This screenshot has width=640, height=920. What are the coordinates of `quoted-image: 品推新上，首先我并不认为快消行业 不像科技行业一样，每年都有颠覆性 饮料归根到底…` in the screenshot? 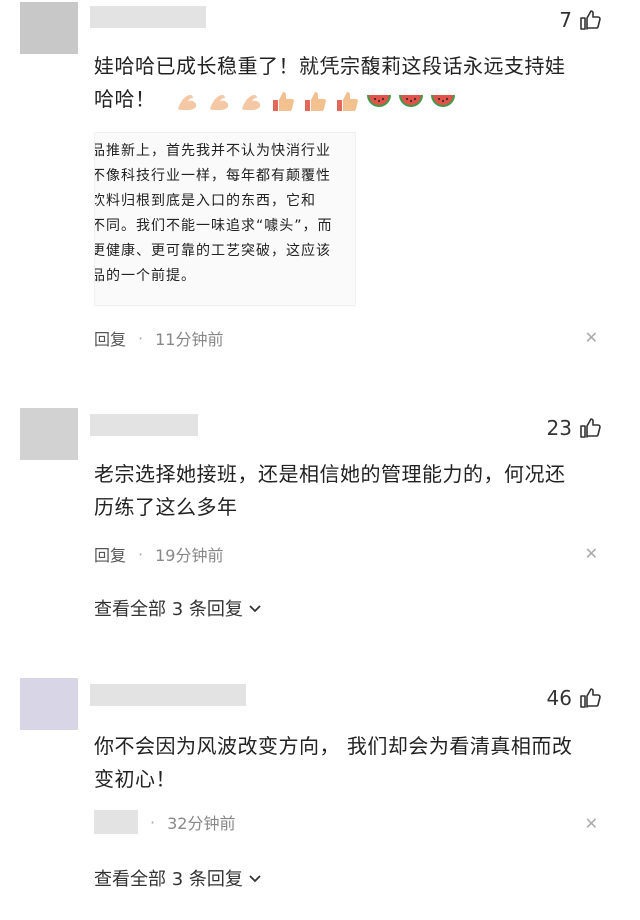 It's located at (225, 219).